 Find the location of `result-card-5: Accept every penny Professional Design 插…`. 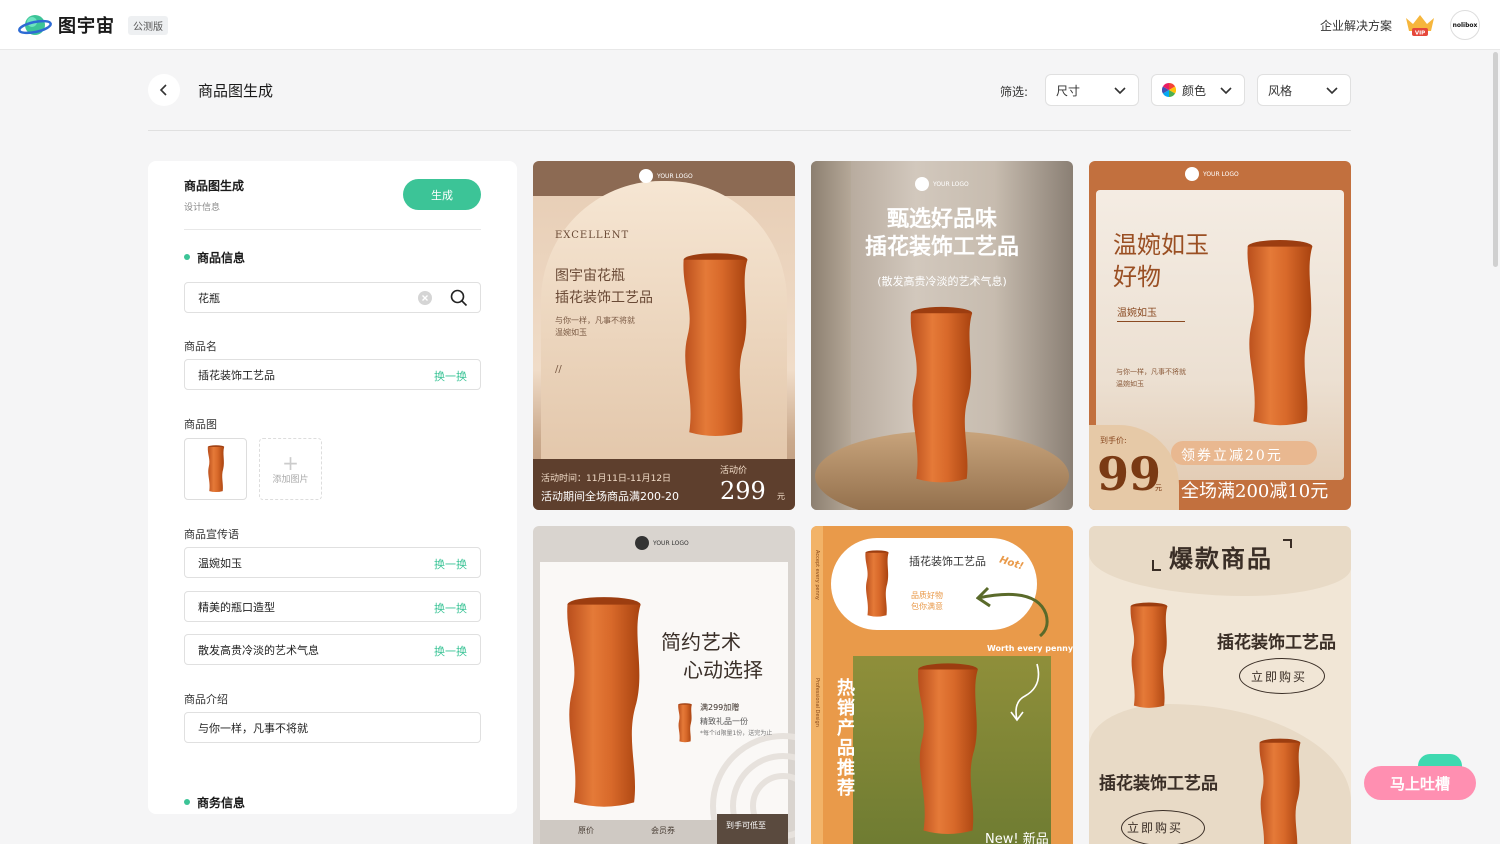

result-card-5: Accept every penny Professional Design 插… is located at coordinates (942, 685).